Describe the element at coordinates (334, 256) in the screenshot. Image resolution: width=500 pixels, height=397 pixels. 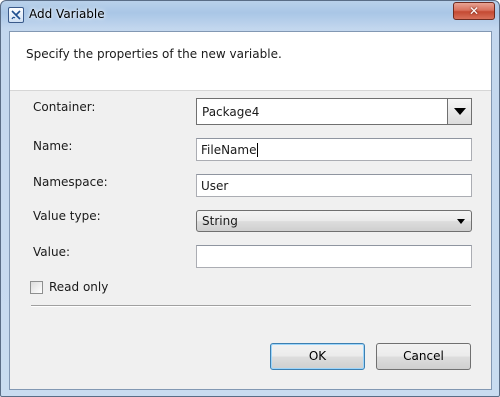
I see `value-input` at that location.